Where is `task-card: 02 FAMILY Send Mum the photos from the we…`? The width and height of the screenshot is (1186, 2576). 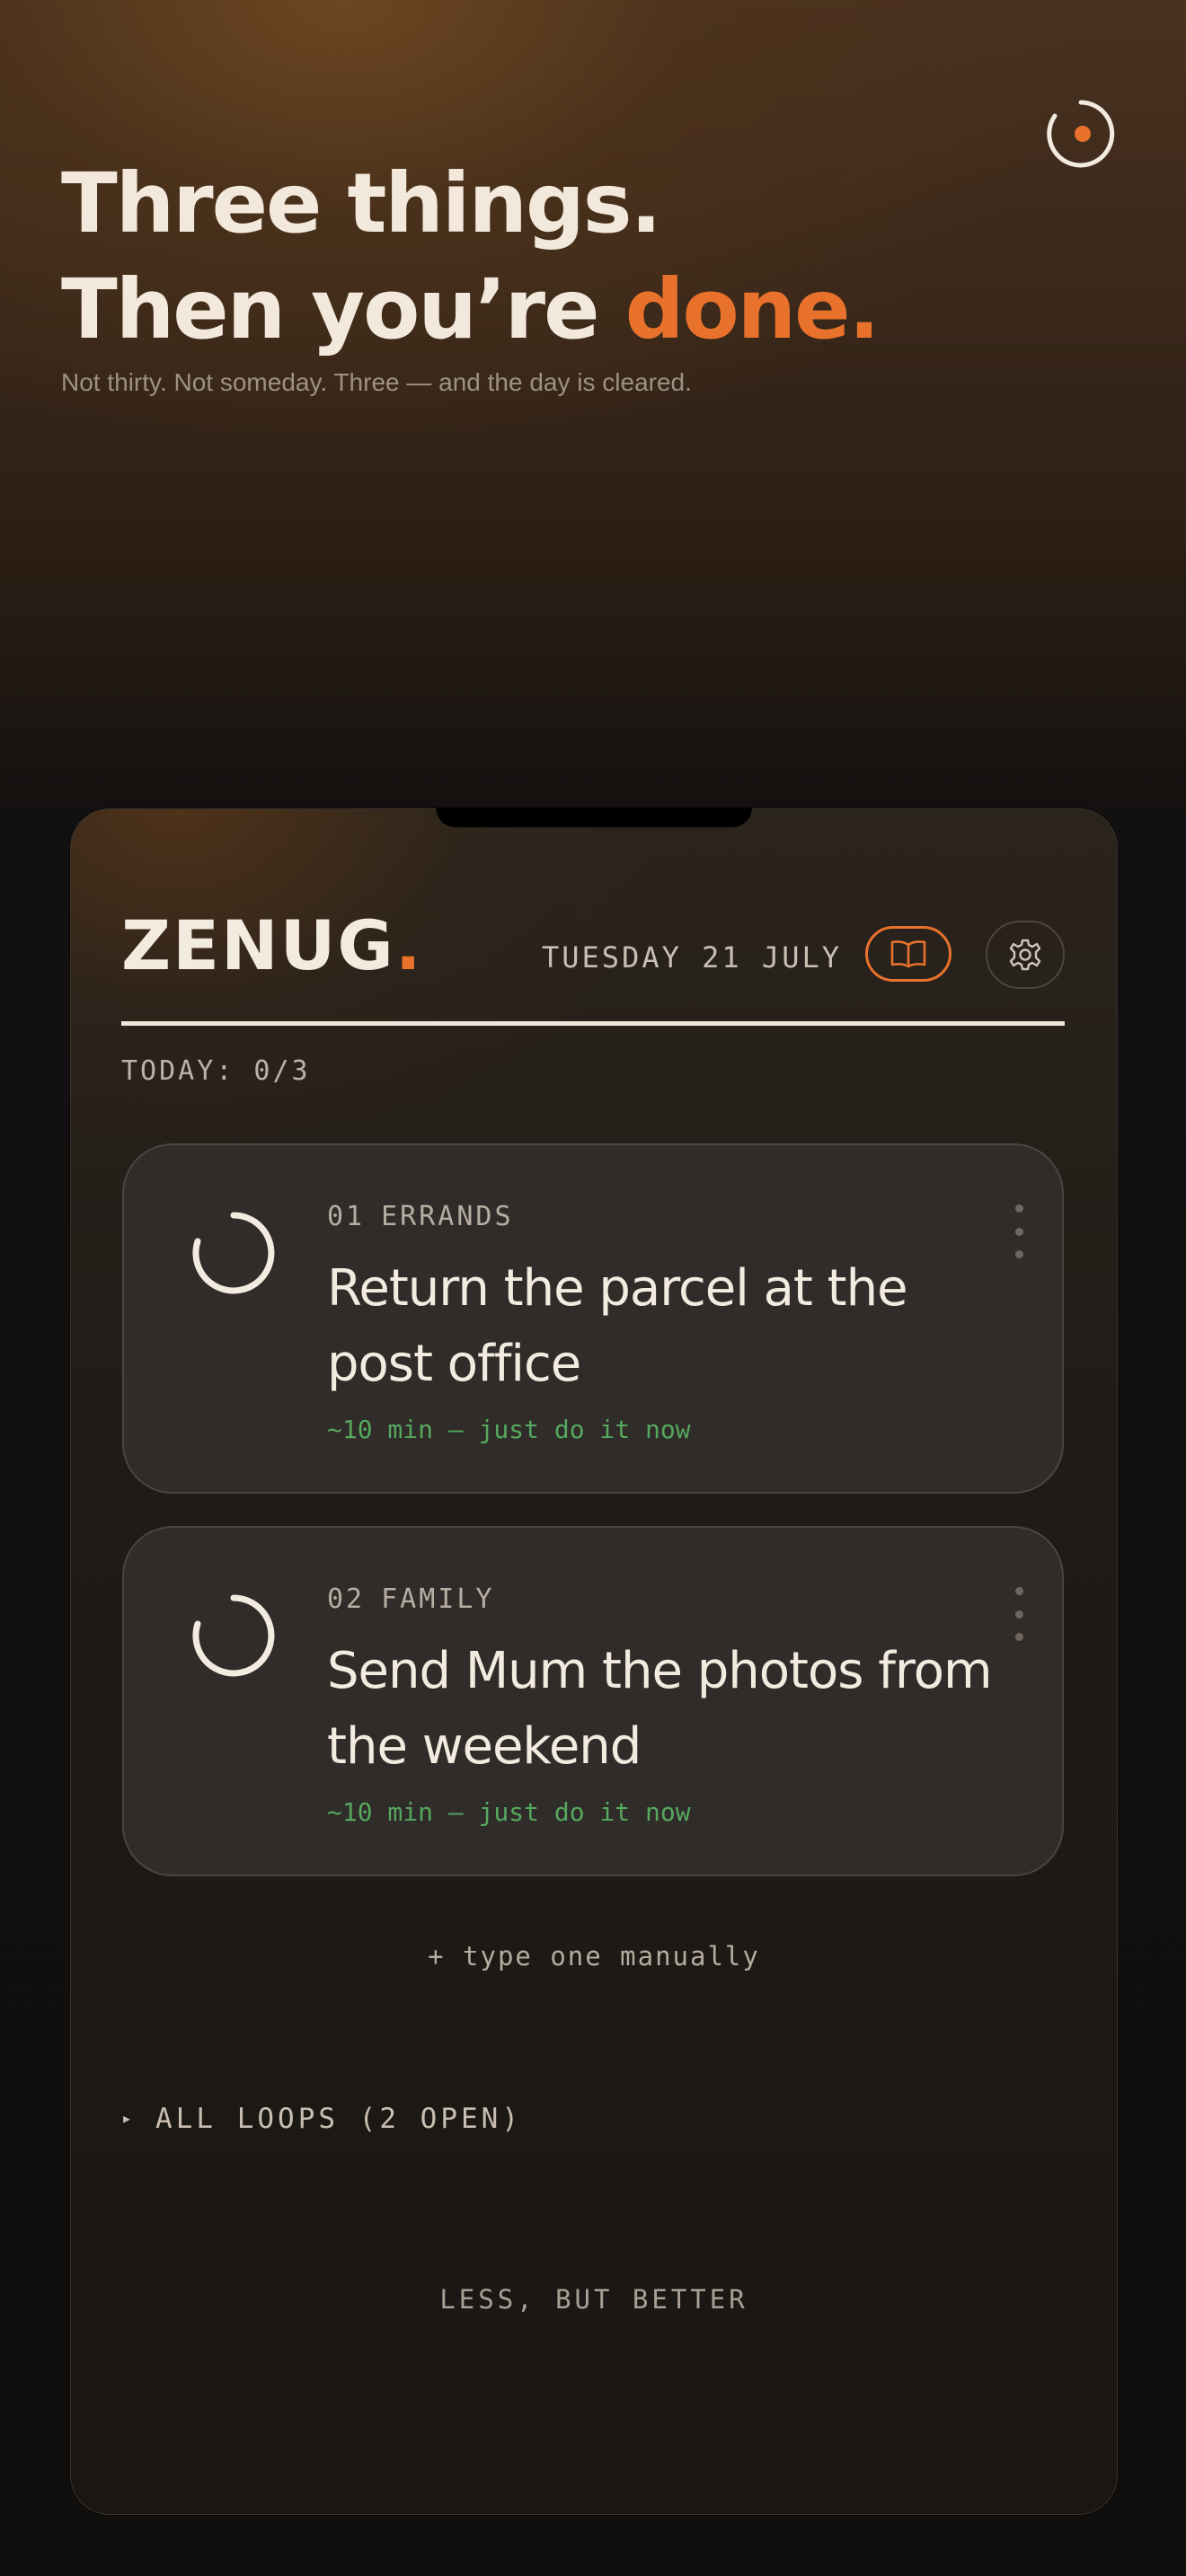
task-card: 02 FAMILY Send Mum the photos from the we… is located at coordinates (593, 1701).